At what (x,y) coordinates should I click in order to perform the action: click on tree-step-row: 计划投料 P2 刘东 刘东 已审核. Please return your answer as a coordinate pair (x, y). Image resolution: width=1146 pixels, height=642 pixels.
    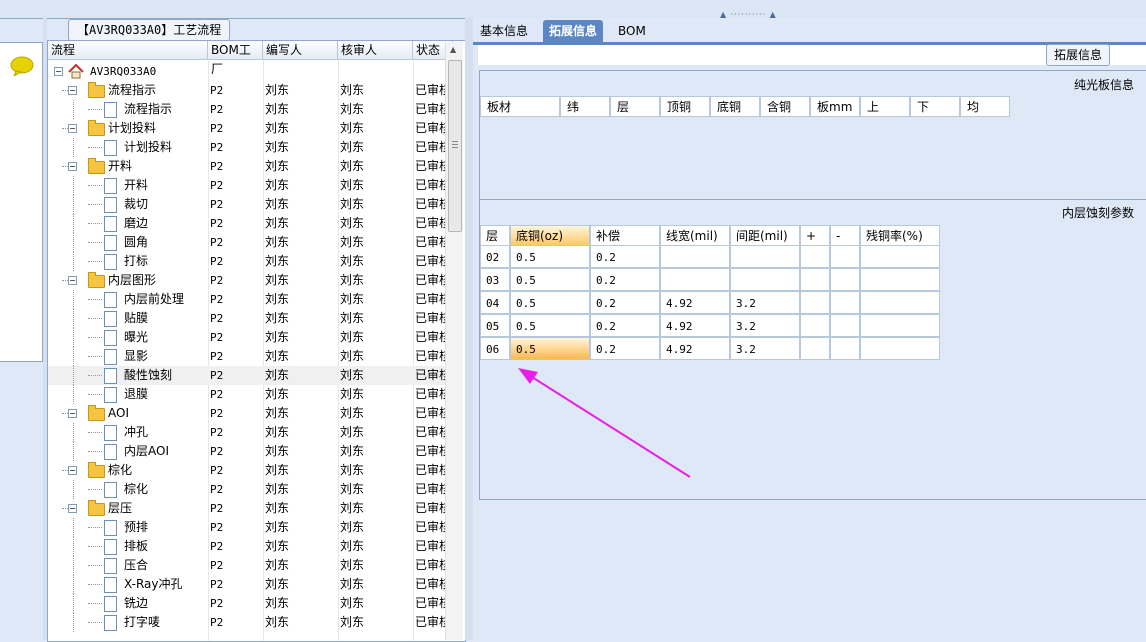
    Looking at the image, I should click on (248, 147).